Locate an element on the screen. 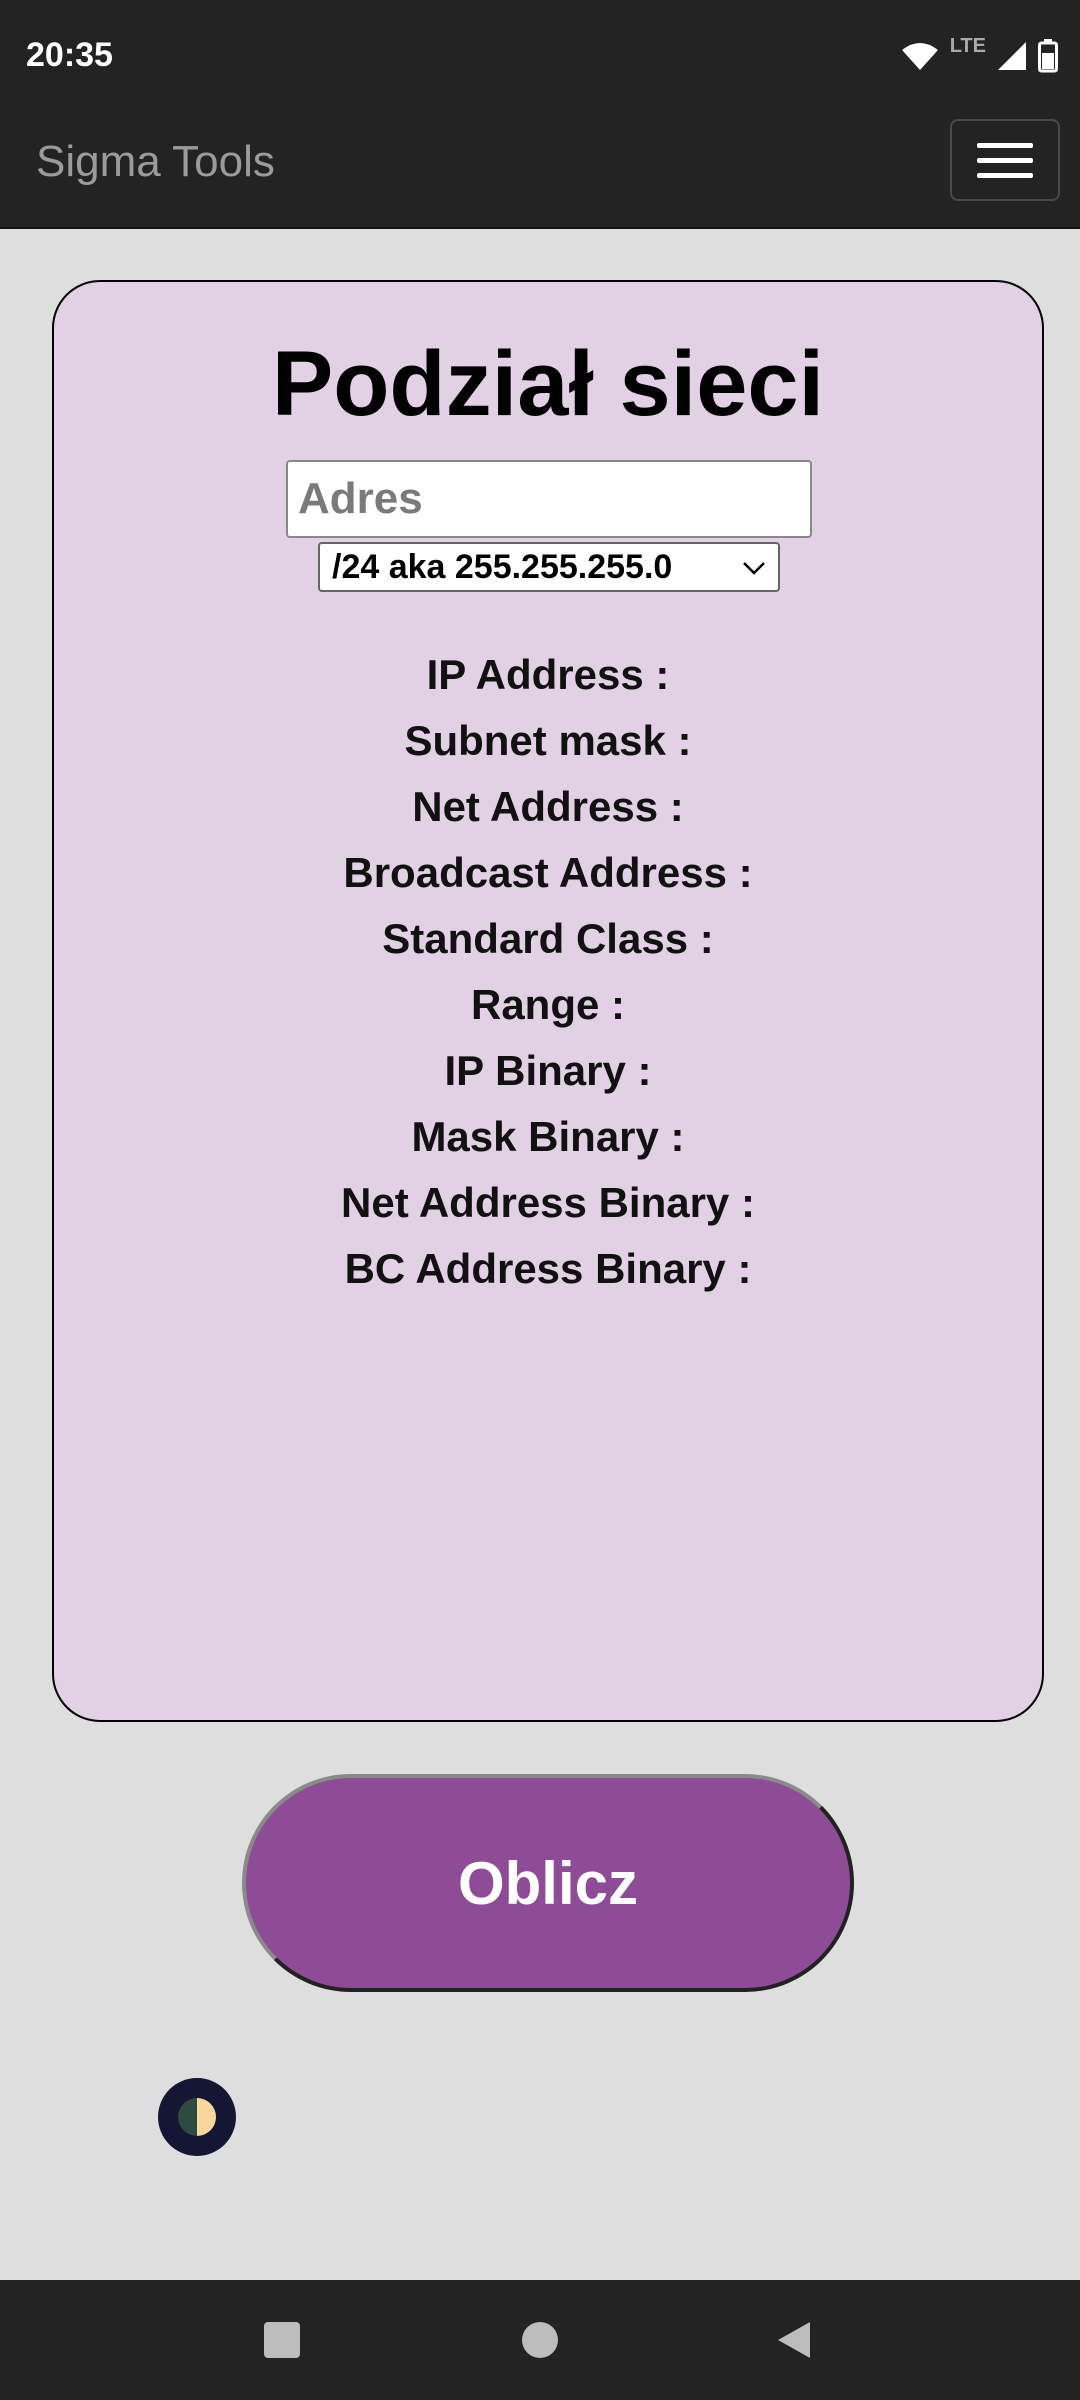 The image size is (1080, 2400). hamburger-menu-icon is located at coordinates (1005, 145).